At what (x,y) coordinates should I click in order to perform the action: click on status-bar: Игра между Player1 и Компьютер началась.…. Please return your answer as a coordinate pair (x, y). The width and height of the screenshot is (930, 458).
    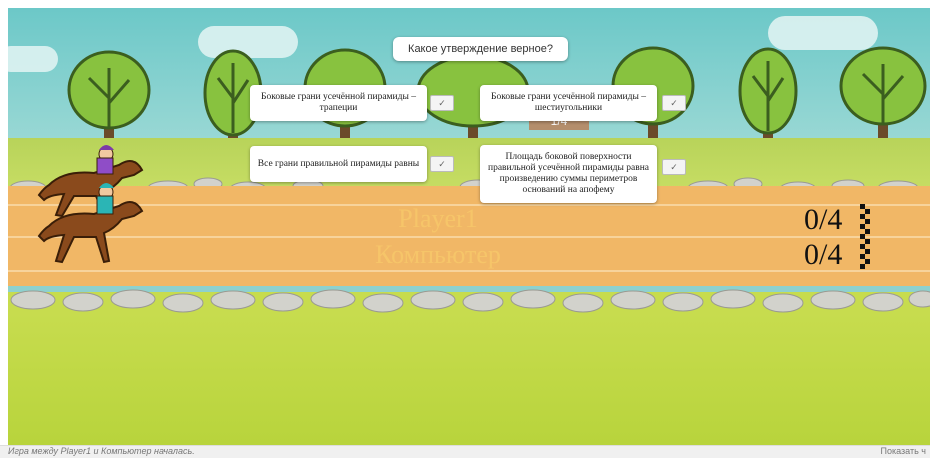
    Looking at the image, I should click on (465, 451).